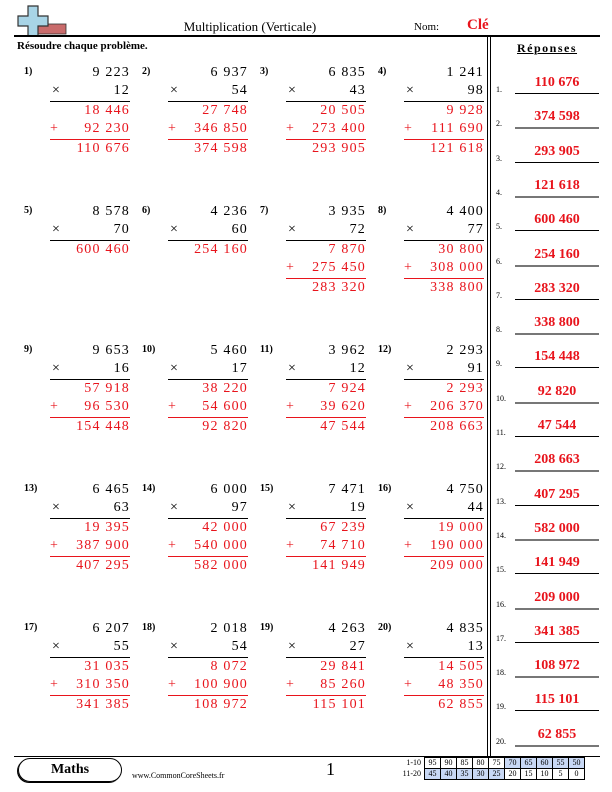 The width and height of the screenshot is (612, 792). What do you see at coordinates (208, 230) in the screenshot?
I see `multiplier: 60 ×` at bounding box center [208, 230].